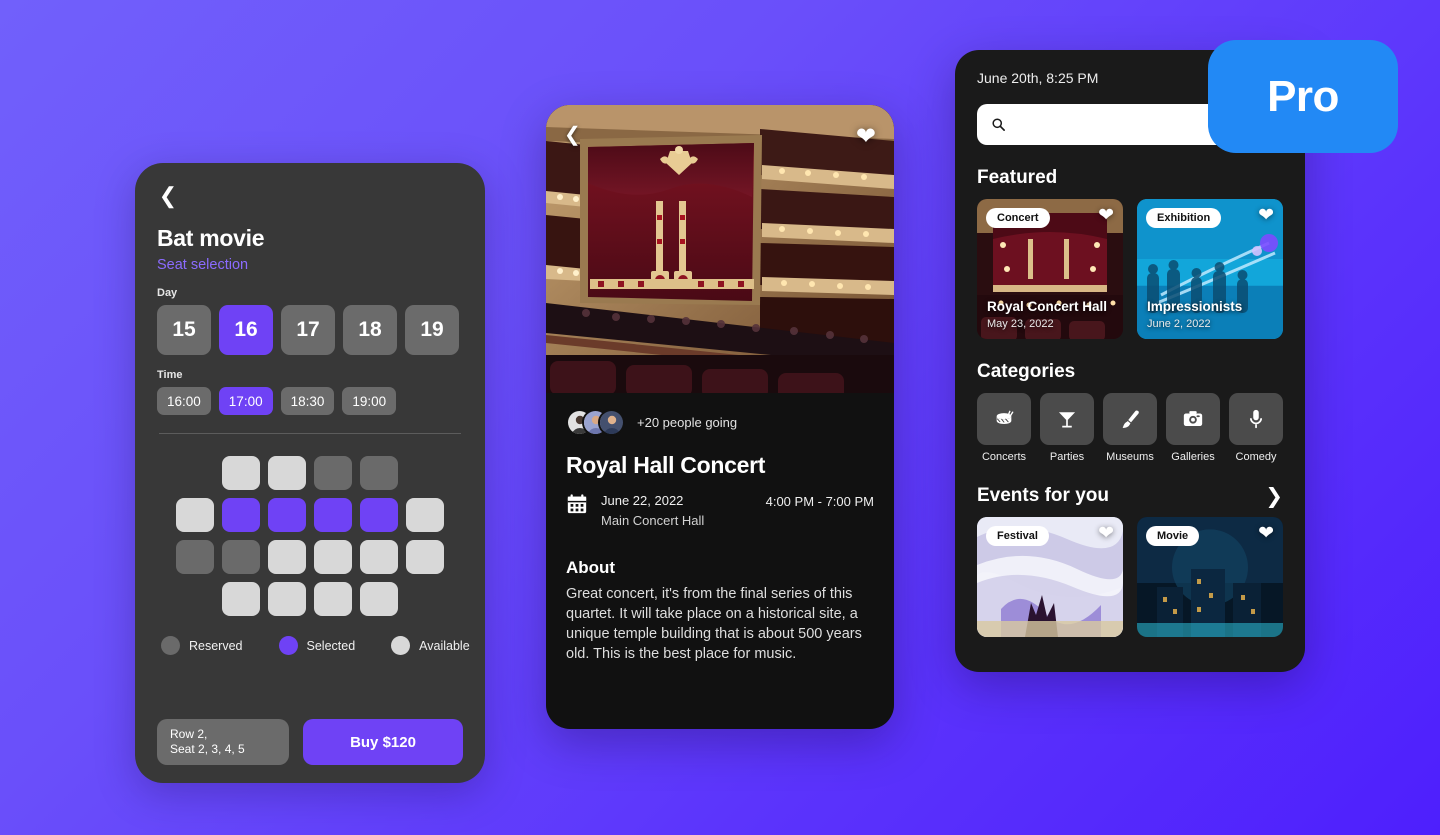 The height and width of the screenshot is (835, 1440). Describe the element at coordinates (1303, 96) in the screenshot. I see `pro-badge: Pro` at that location.